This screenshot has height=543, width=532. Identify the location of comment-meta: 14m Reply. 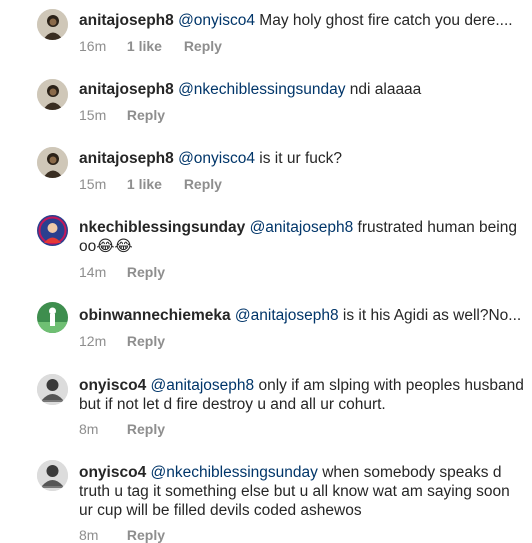
(122, 272).